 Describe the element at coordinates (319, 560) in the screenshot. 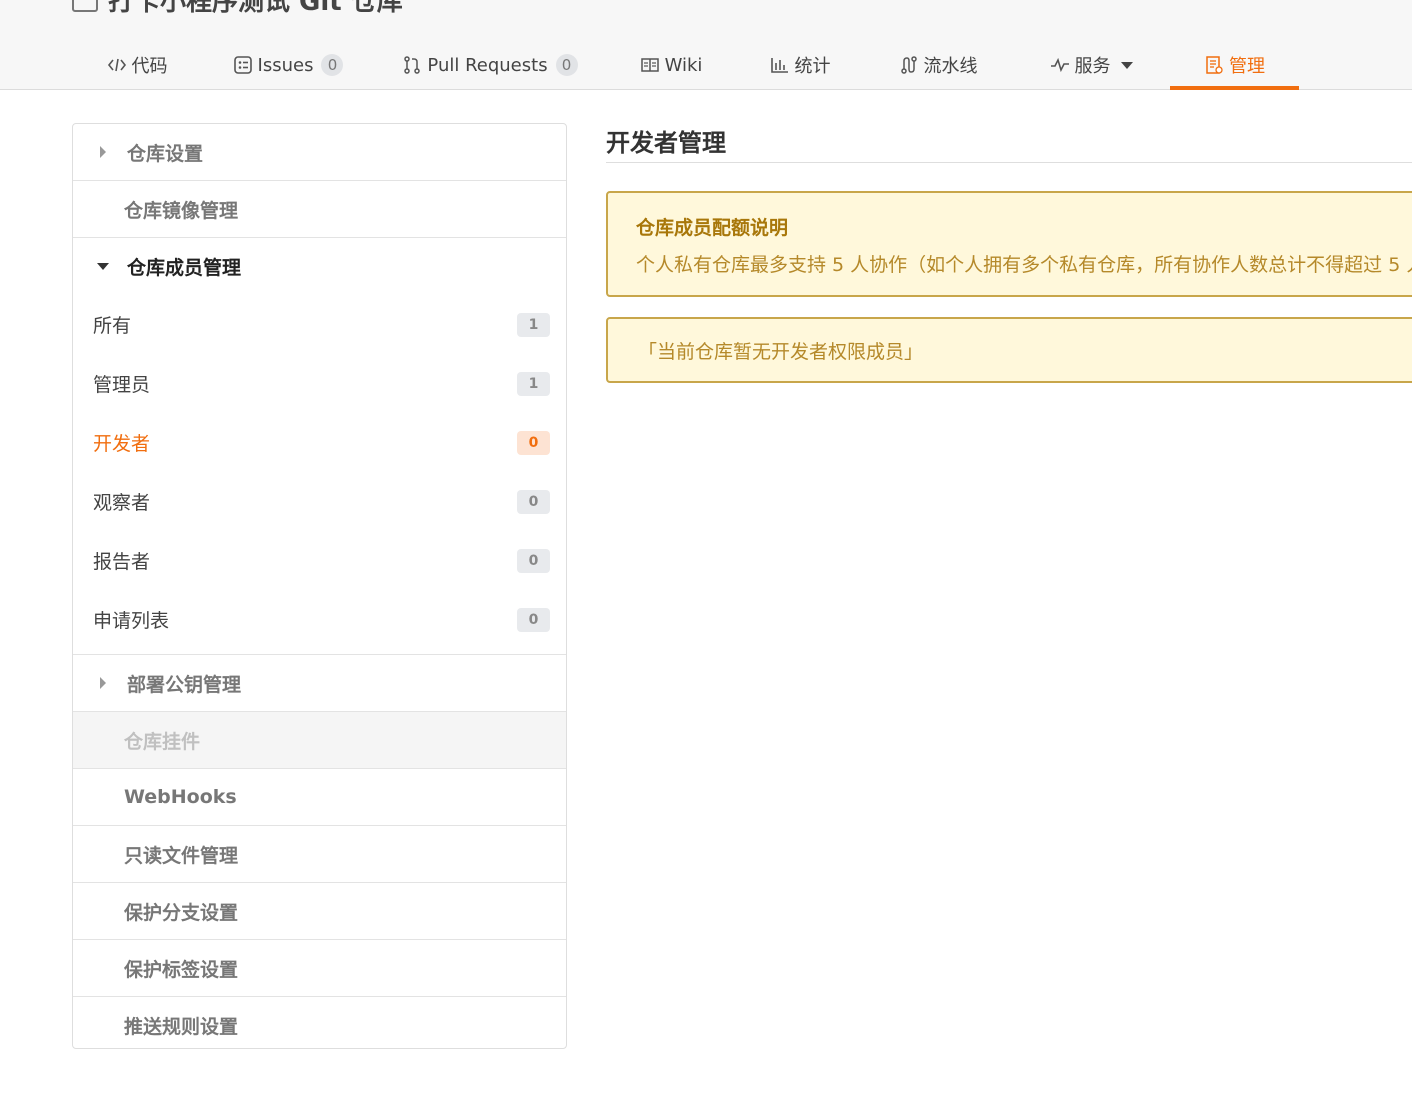

I see `member-role-reporter: 报告者 0` at that location.